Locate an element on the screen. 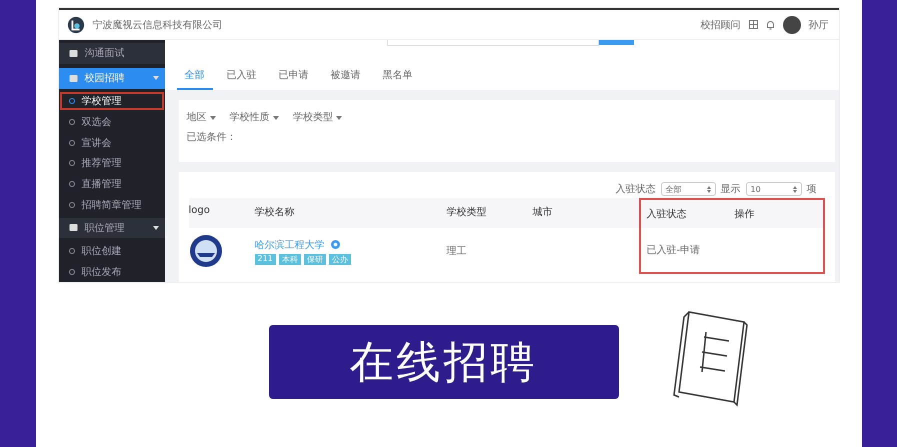  sidebar-item: 双选会 is located at coordinates (111, 121).